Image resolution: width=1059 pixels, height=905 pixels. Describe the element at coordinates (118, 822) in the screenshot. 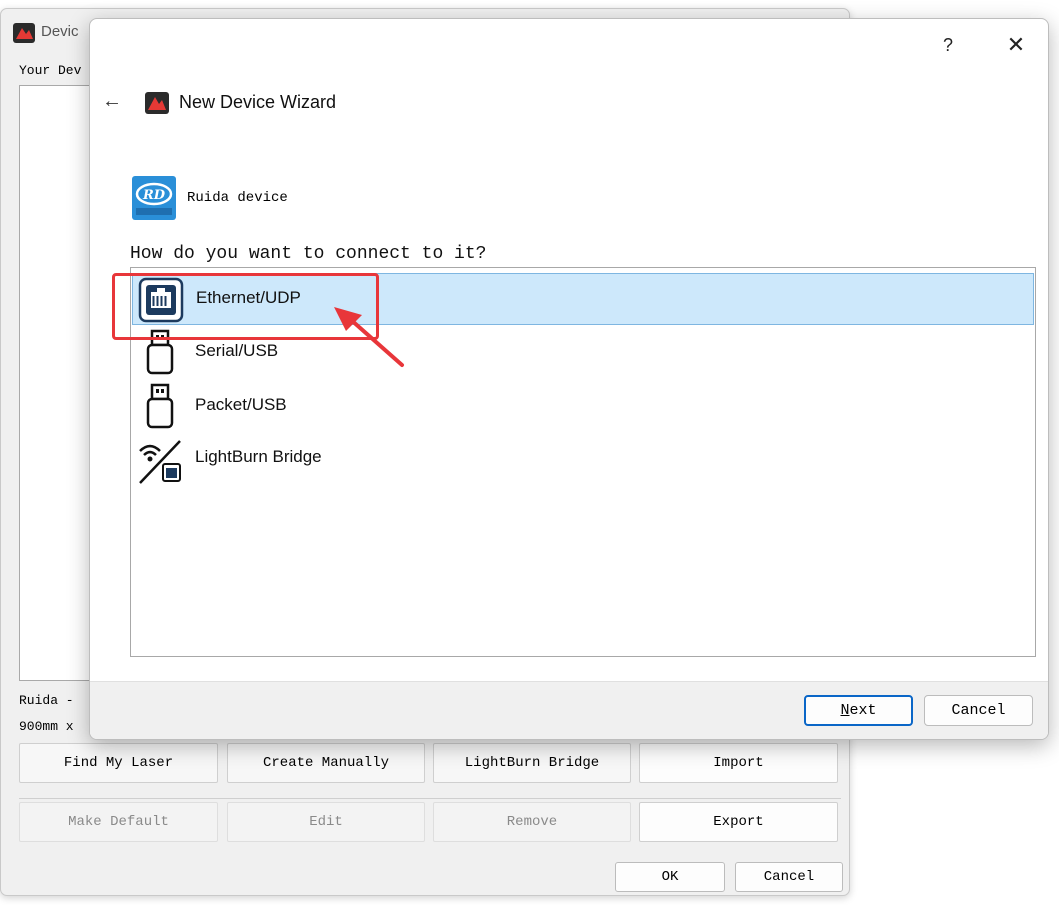

I see `make-default-button: Make Default` at that location.